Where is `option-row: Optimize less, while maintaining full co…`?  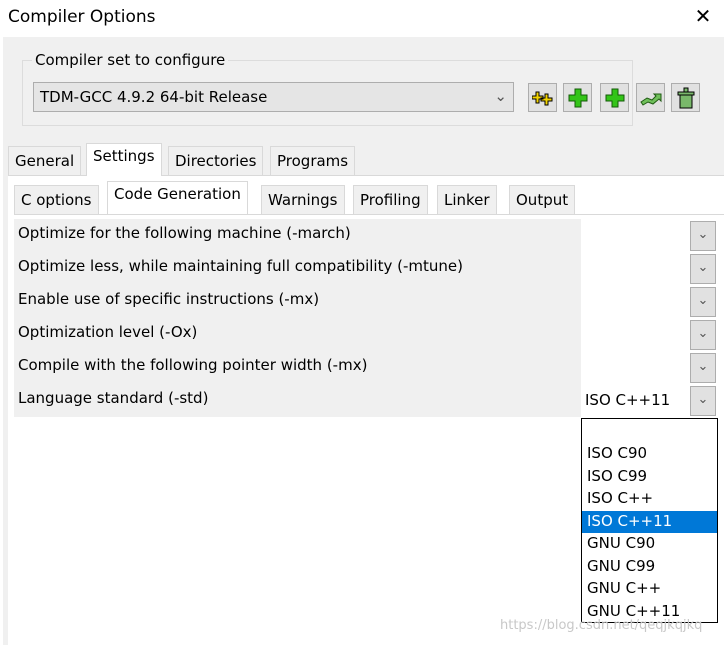 option-row: Optimize less, while maintaining full co… is located at coordinates (365, 268).